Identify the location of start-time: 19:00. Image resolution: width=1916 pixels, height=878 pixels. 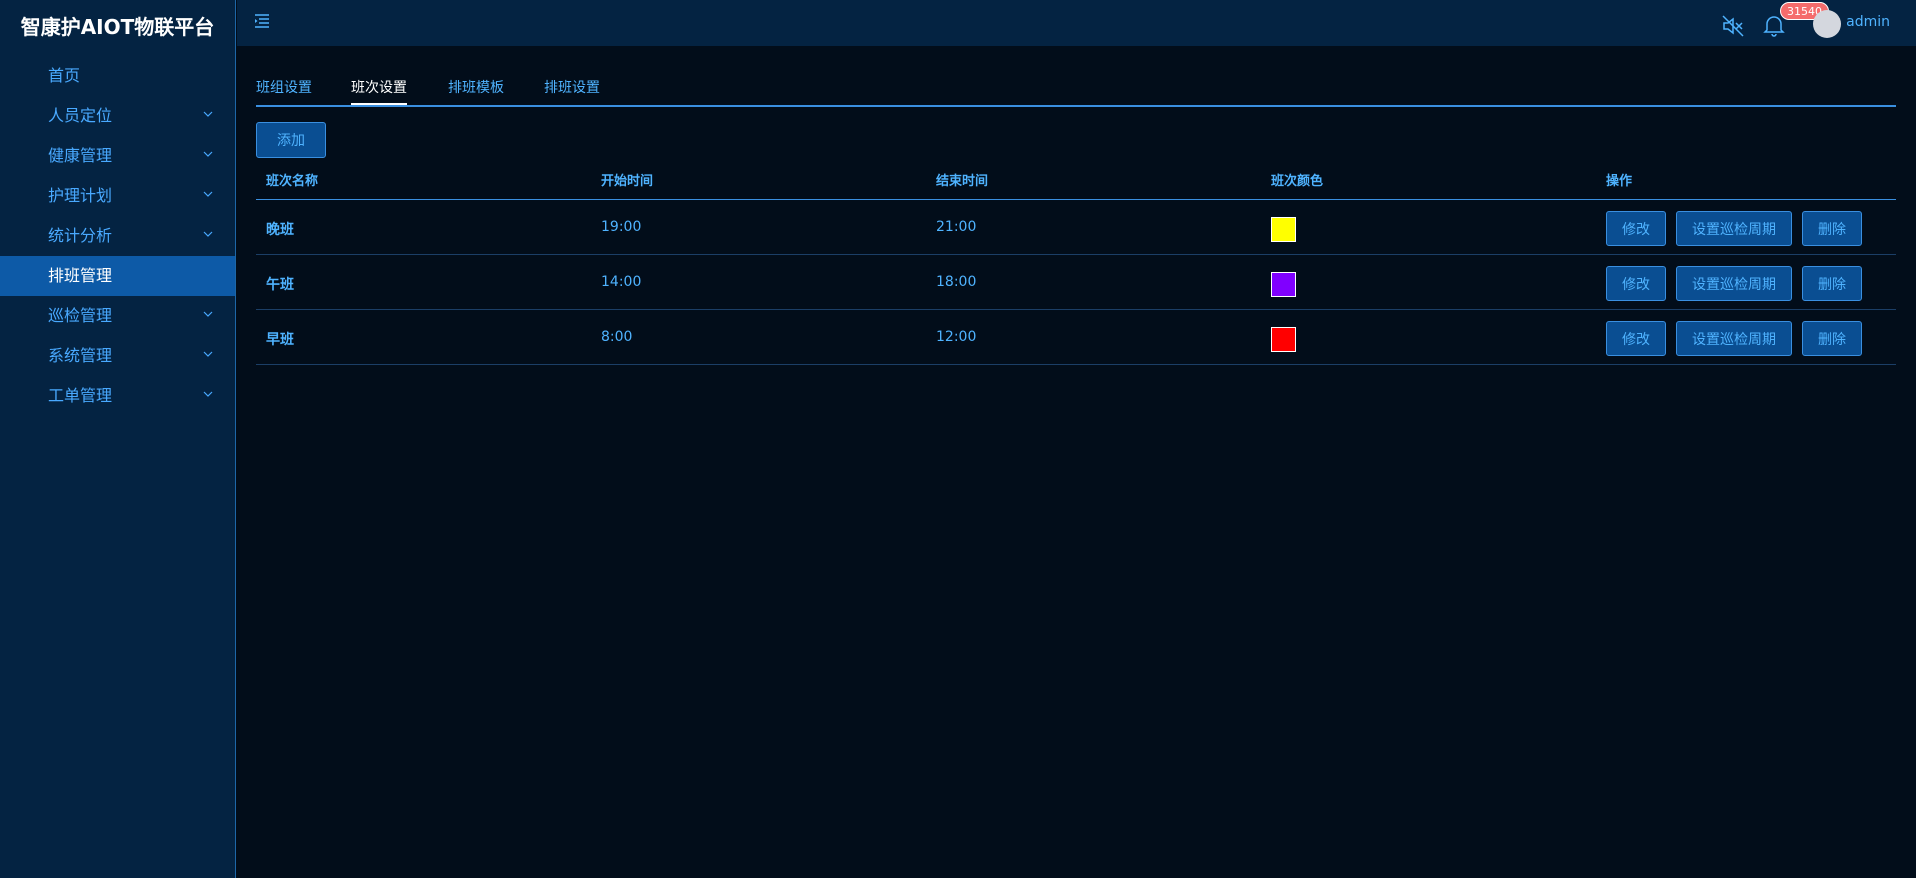
(621, 227).